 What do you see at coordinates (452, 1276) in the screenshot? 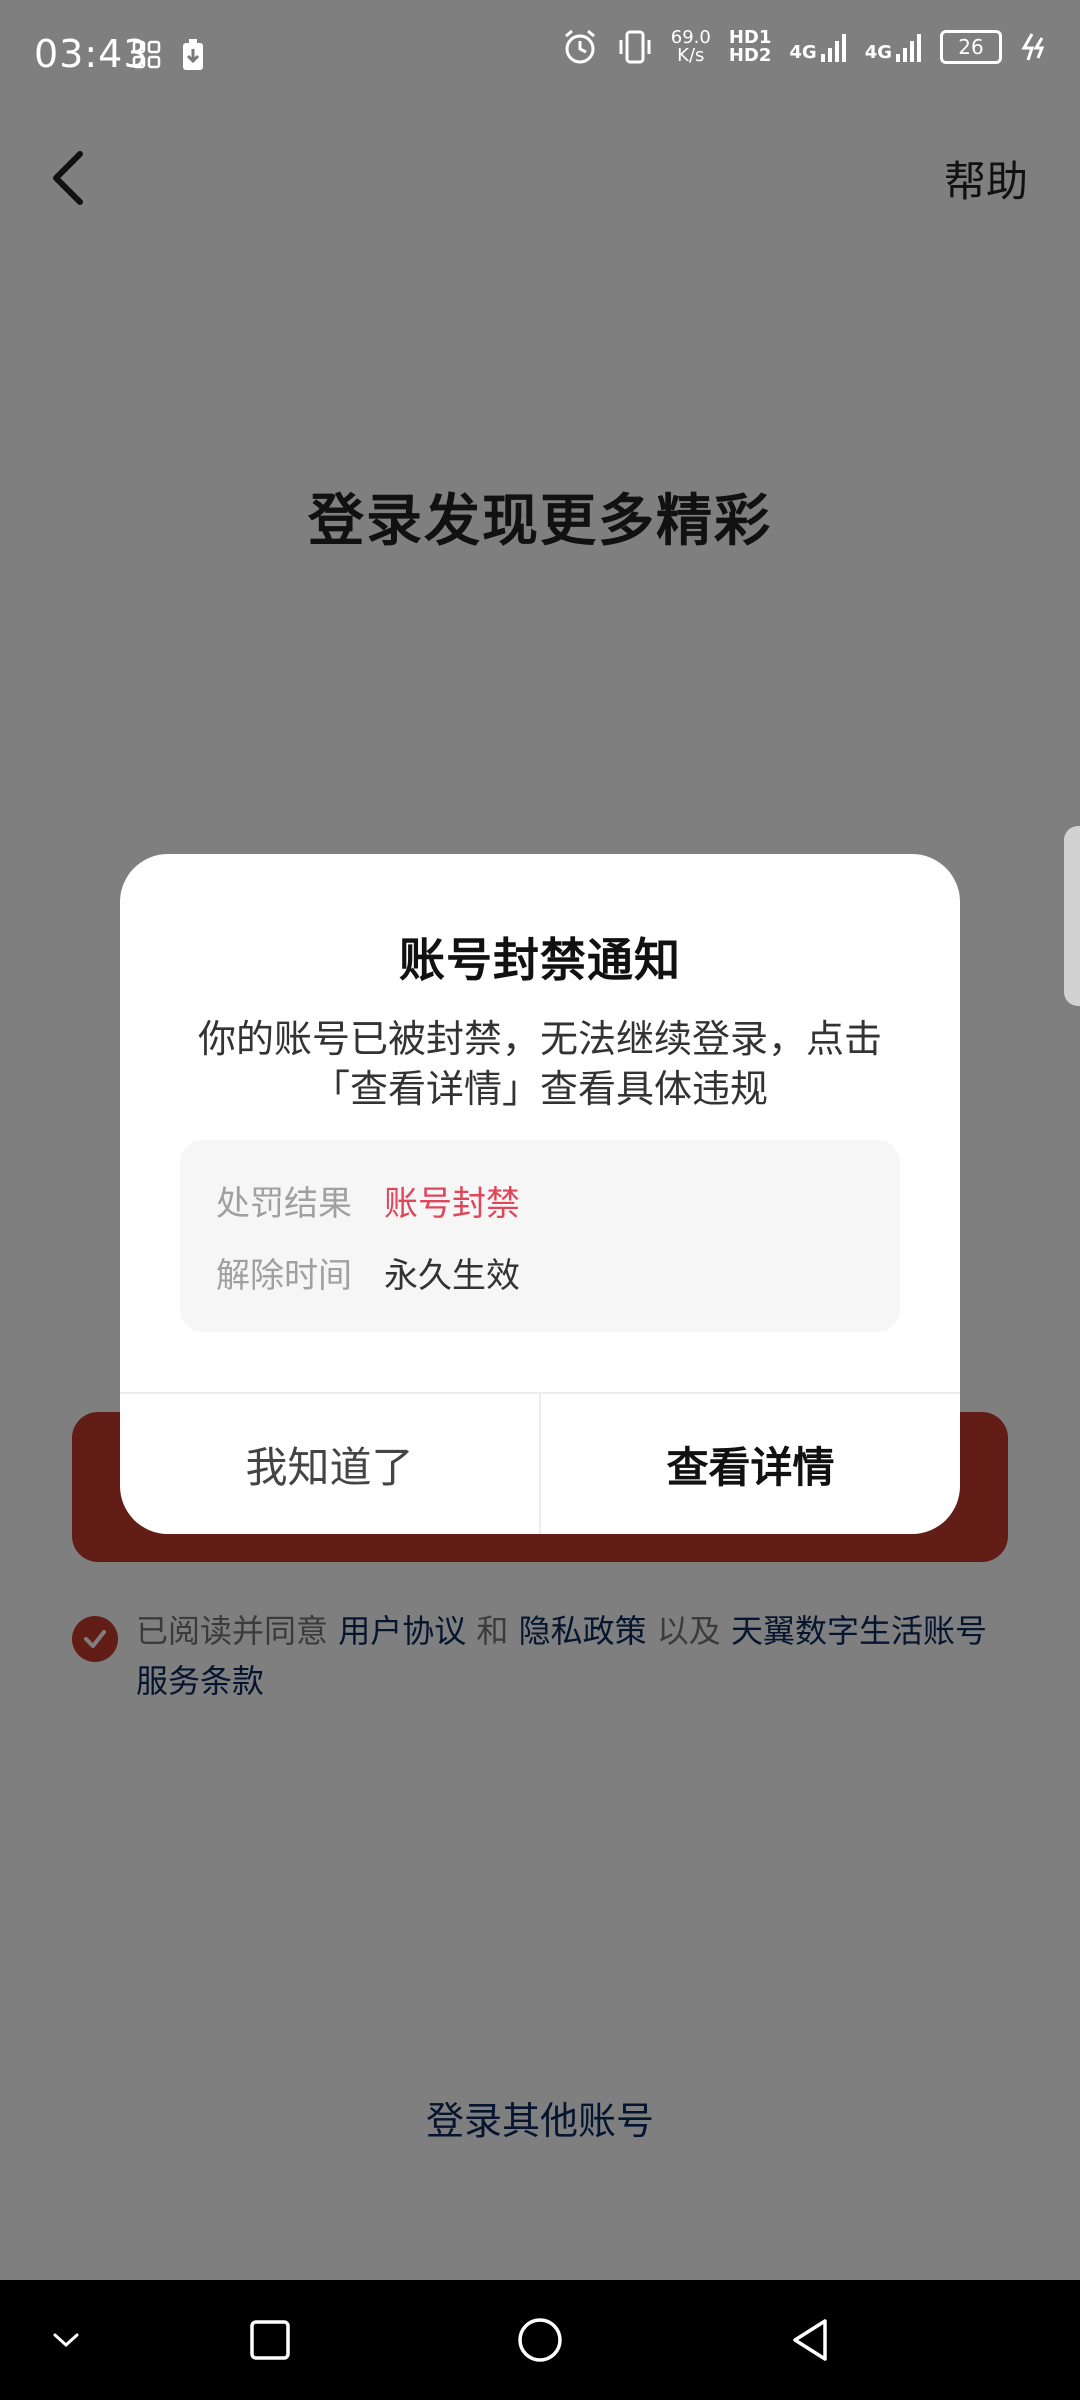
I see `lift-time-value: 永久生效` at bounding box center [452, 1276].